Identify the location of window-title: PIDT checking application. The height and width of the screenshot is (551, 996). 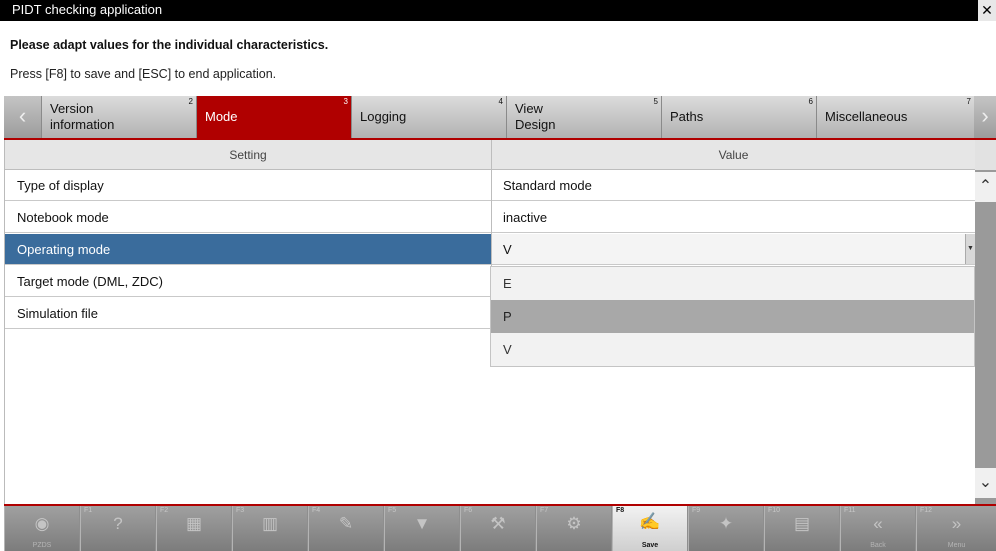
(87, 9).